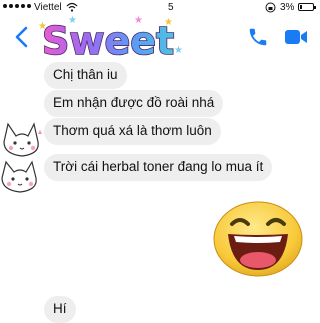 This screenshot has height=323, width=320. I want to click on phone-icon, so click(258, 37).